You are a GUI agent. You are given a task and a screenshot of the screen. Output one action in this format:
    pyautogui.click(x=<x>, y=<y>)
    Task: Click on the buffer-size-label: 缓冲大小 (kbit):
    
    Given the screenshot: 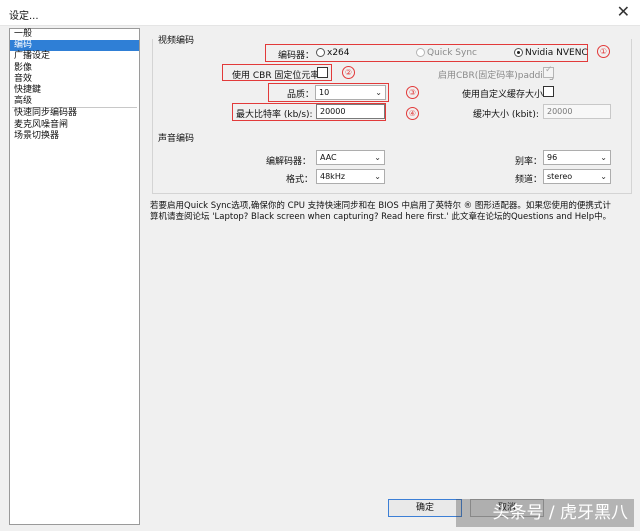 What is the action you would take?
    pyautogui.click(x=506, y=115)
    